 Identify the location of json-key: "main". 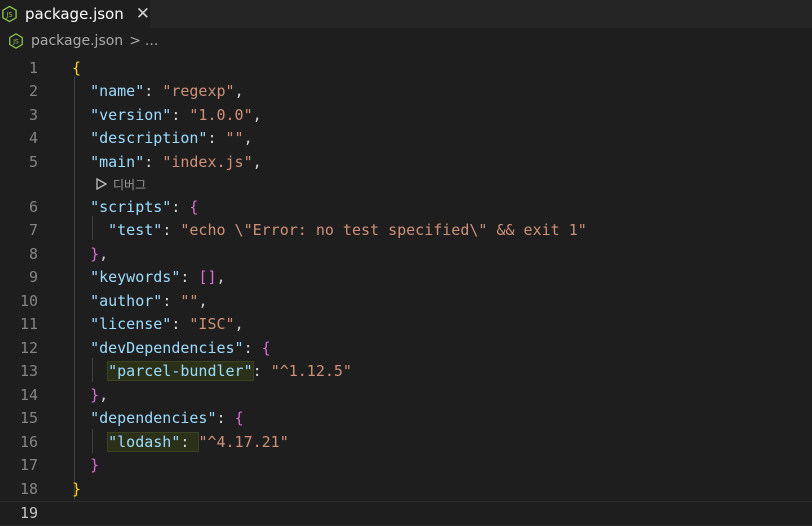
(117, 162).